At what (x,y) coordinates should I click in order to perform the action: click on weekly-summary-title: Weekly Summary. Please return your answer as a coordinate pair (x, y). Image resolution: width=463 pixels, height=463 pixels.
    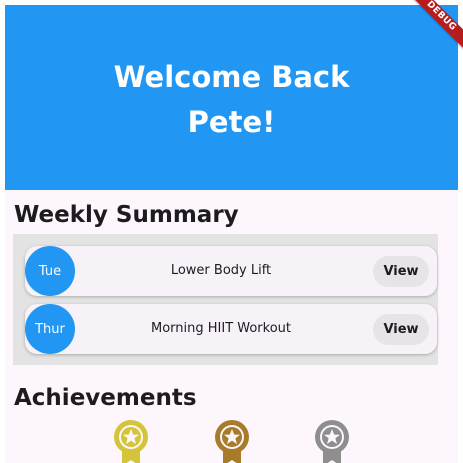
    Looking at the image, I should click on (126, 215).